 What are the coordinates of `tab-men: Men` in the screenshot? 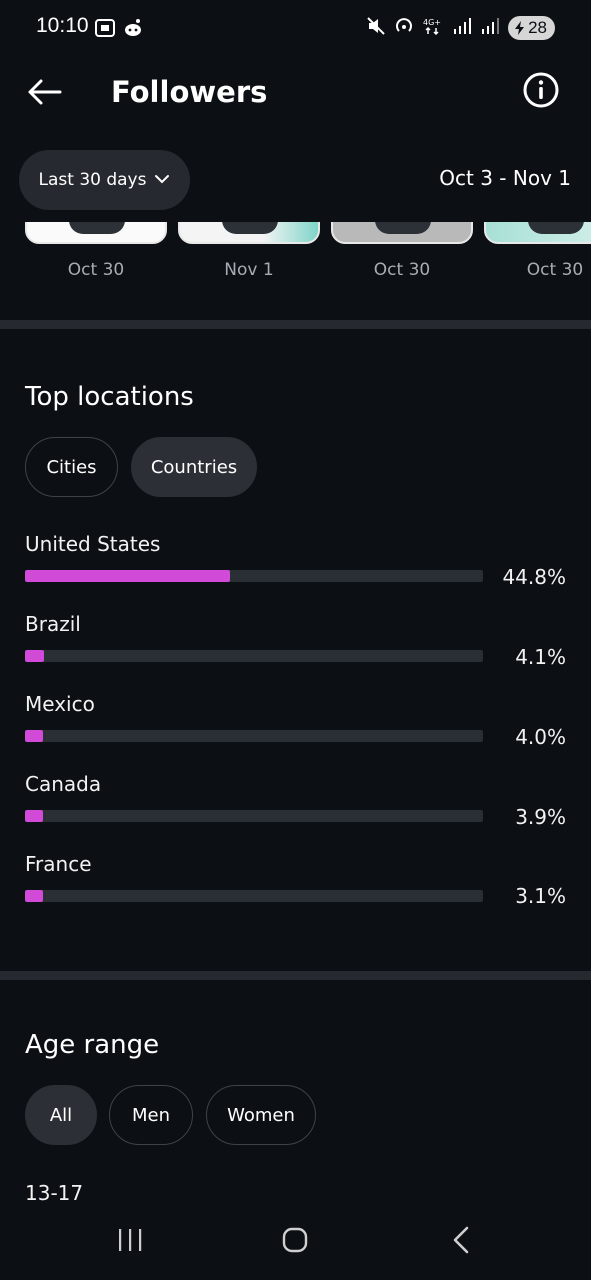 It's located at (151, 1115).